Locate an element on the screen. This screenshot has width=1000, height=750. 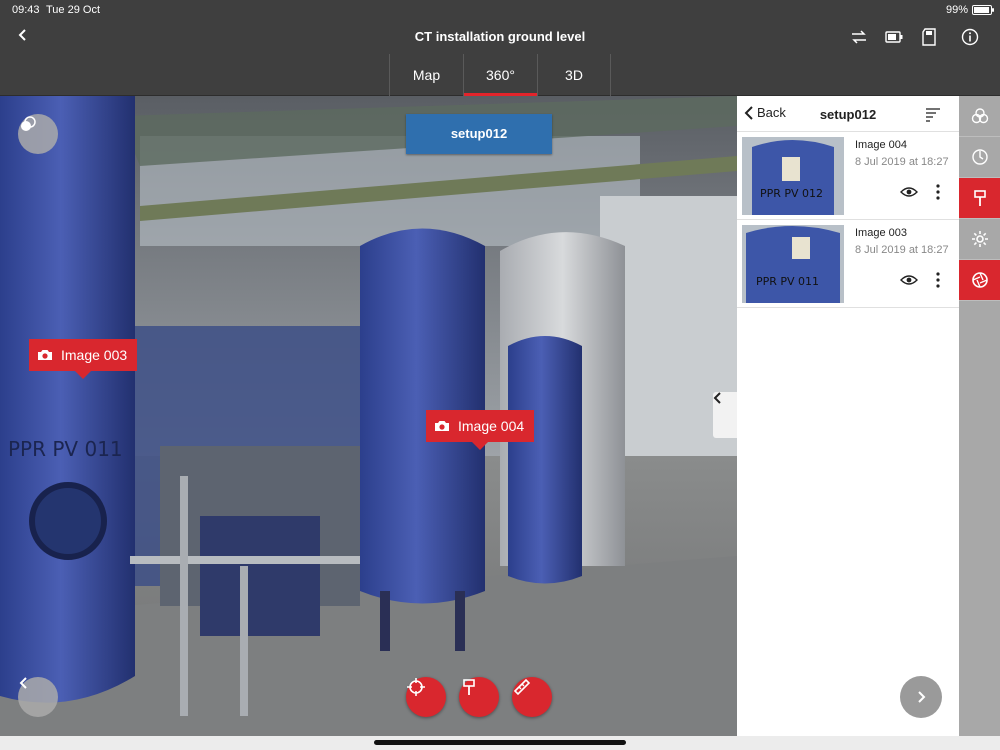
next-button is located at coordinates (921, 697).